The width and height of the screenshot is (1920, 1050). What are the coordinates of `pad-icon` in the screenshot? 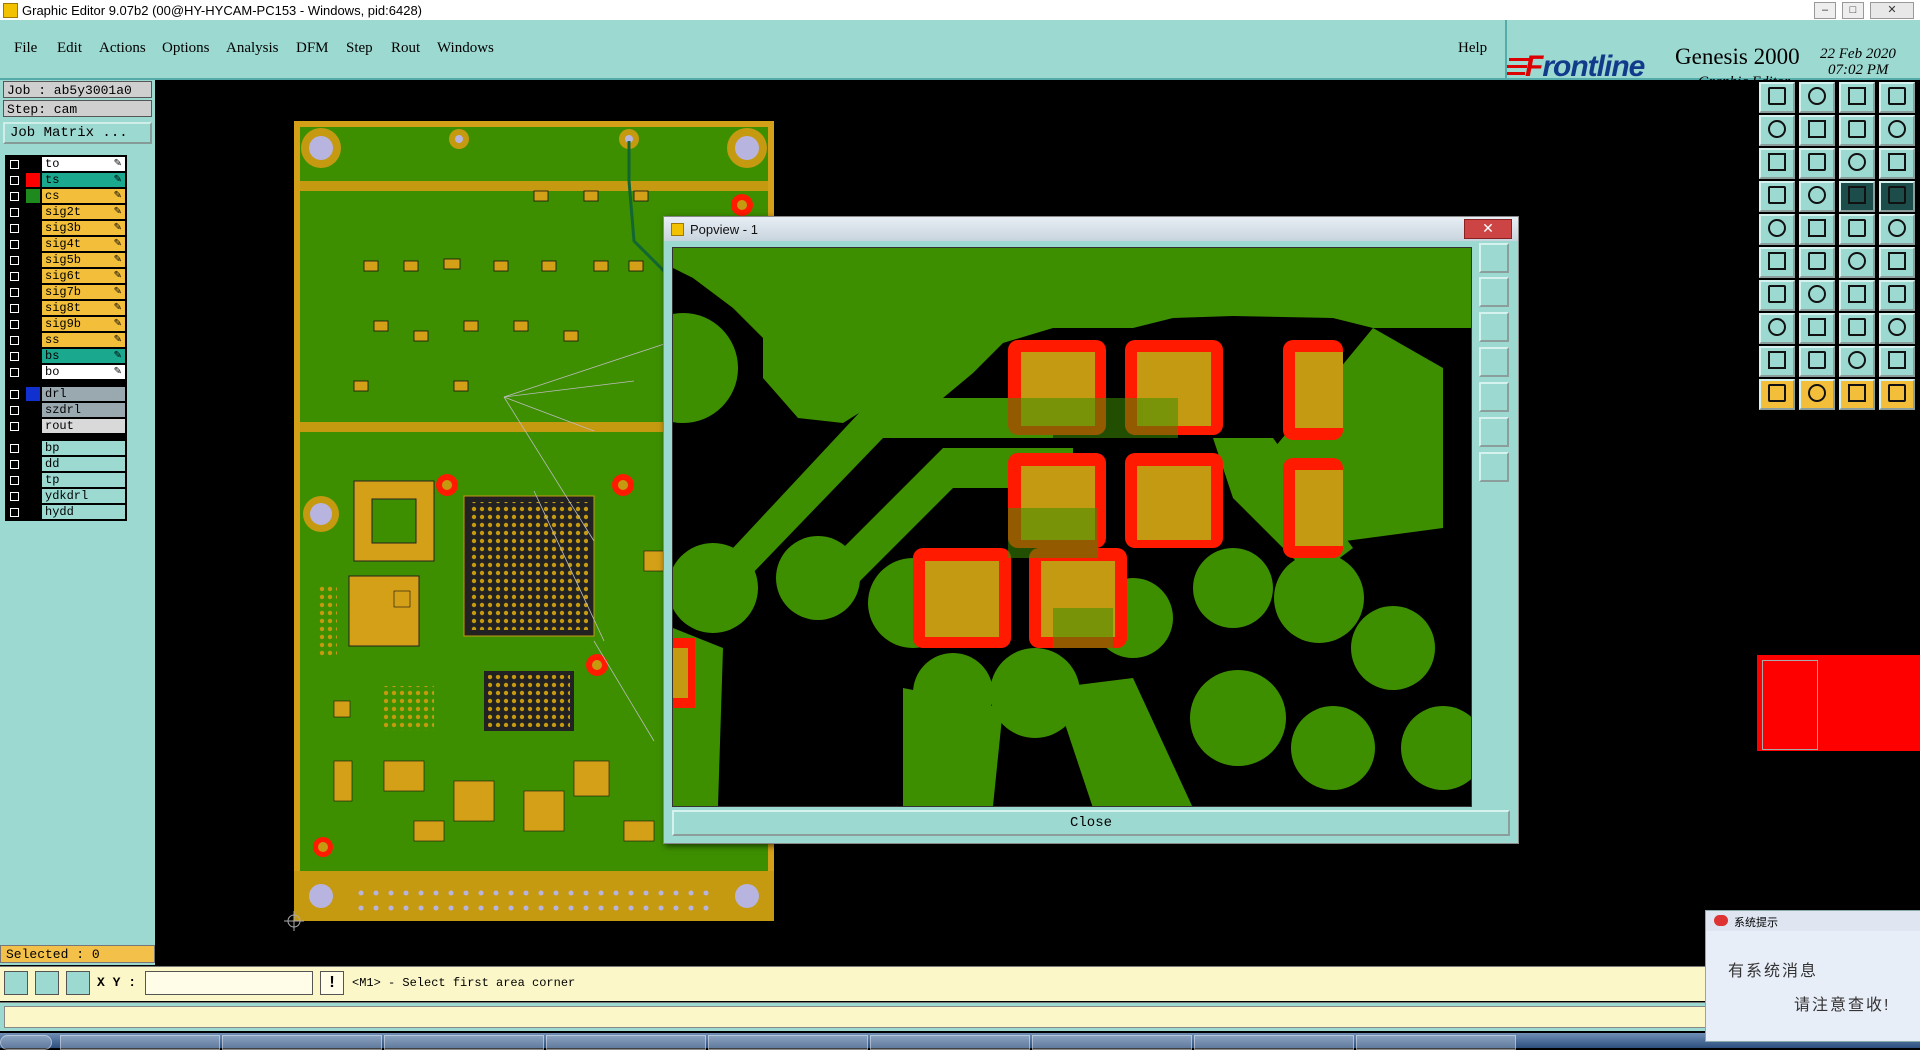 It's located at (1777, 229).